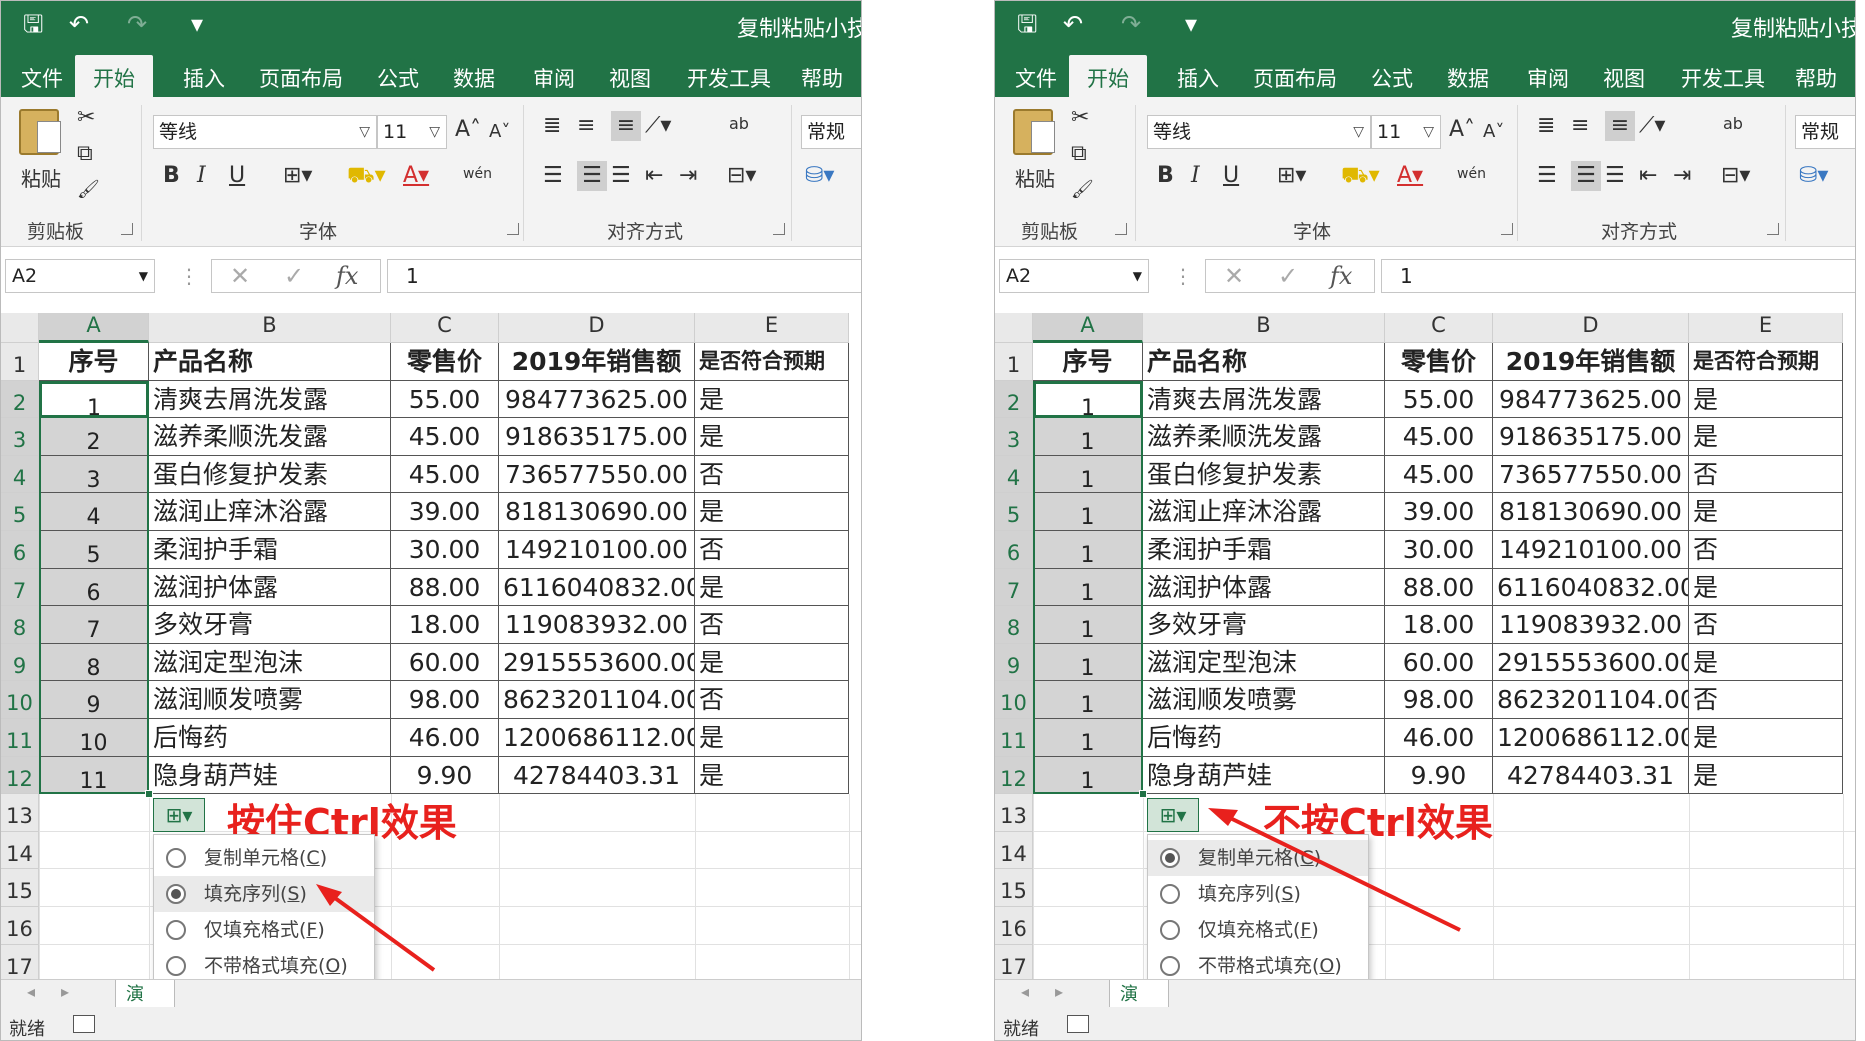 This screenshot has width=1865, height=1041. I want to click on annotation-arrow-right, so click(1334, 870).